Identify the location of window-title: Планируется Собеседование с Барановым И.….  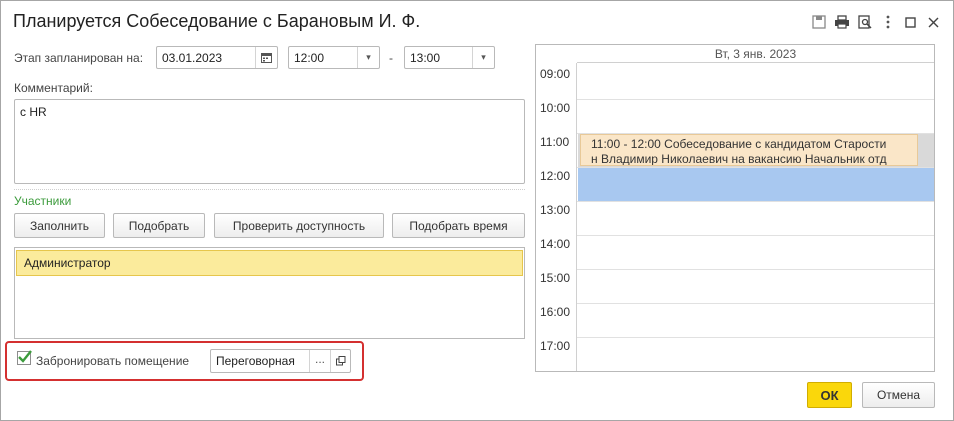
(217, 21).